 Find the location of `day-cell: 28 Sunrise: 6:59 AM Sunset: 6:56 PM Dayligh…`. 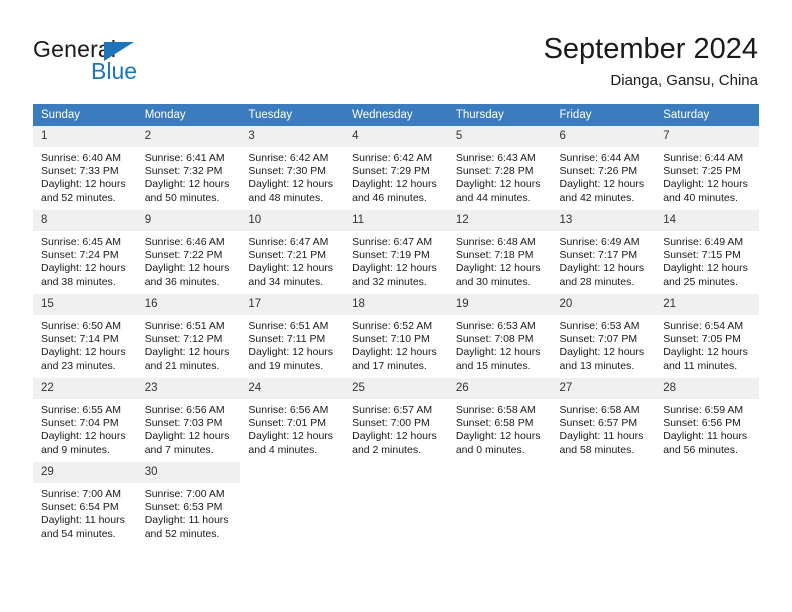

day-cell: 28 Sunrise: 6:59 AM Sunset: 6:56 PM Dayligh… is located at coordinates (707, 420).